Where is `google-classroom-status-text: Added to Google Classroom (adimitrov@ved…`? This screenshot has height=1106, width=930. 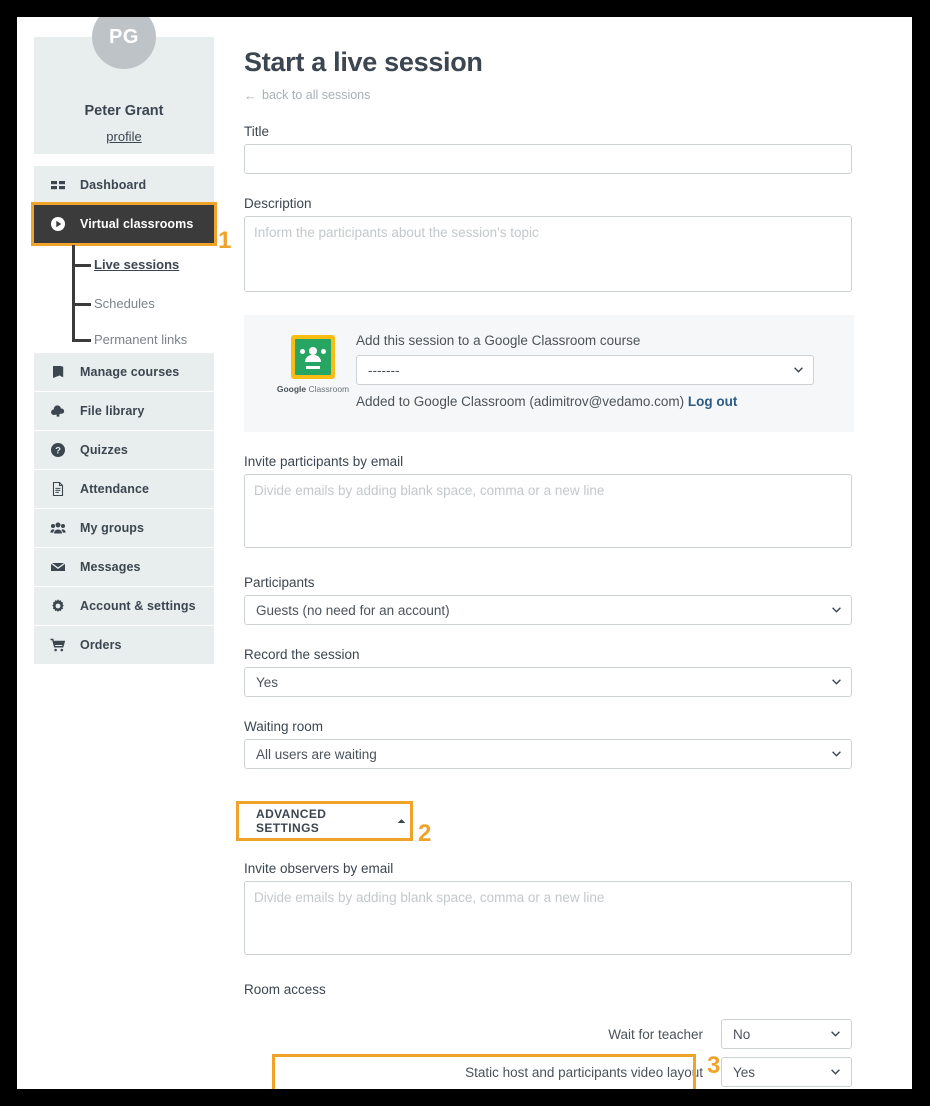
google-classroom-status-text: Added to Google Classroom (adimitrov@ved… is located at coordinates (520, 401).